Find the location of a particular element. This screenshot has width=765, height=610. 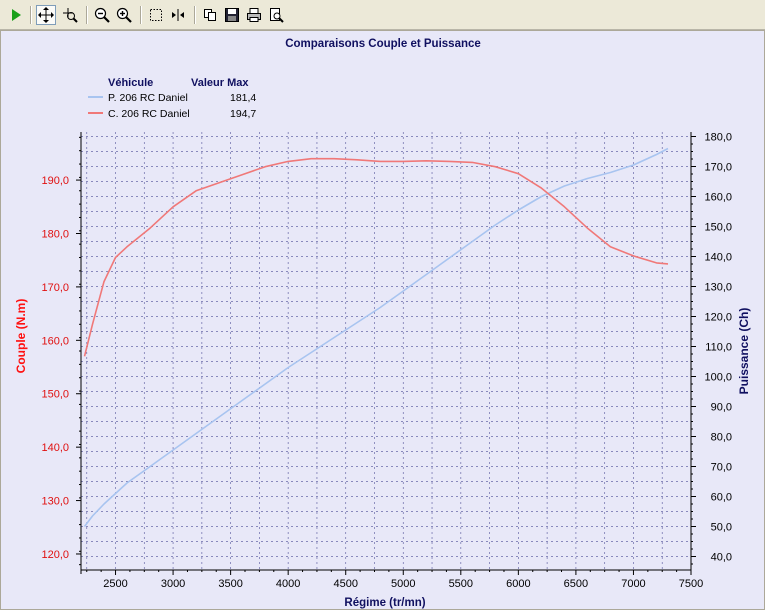

x-tick-label: 6000 is located at coordinates (518, 584).